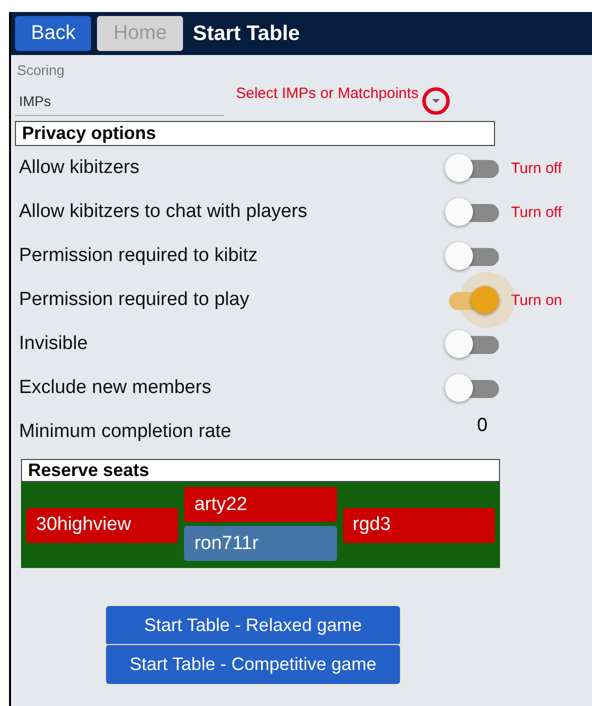 This screenshot has width=592, height=706. I want to click on rate-value: 0, so click(482, 426).